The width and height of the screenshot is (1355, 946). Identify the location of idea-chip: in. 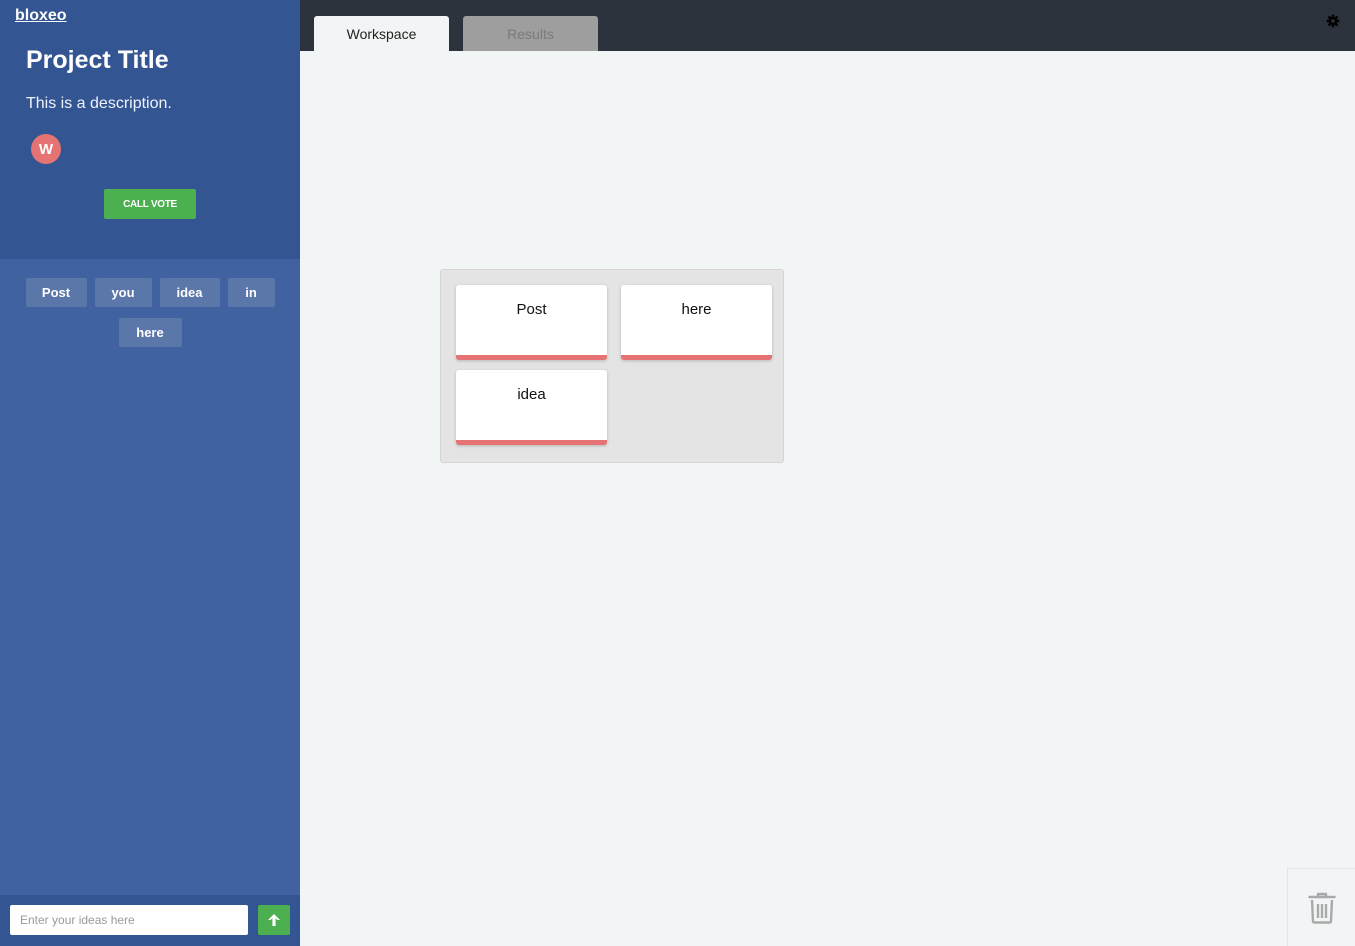
(251, 292).